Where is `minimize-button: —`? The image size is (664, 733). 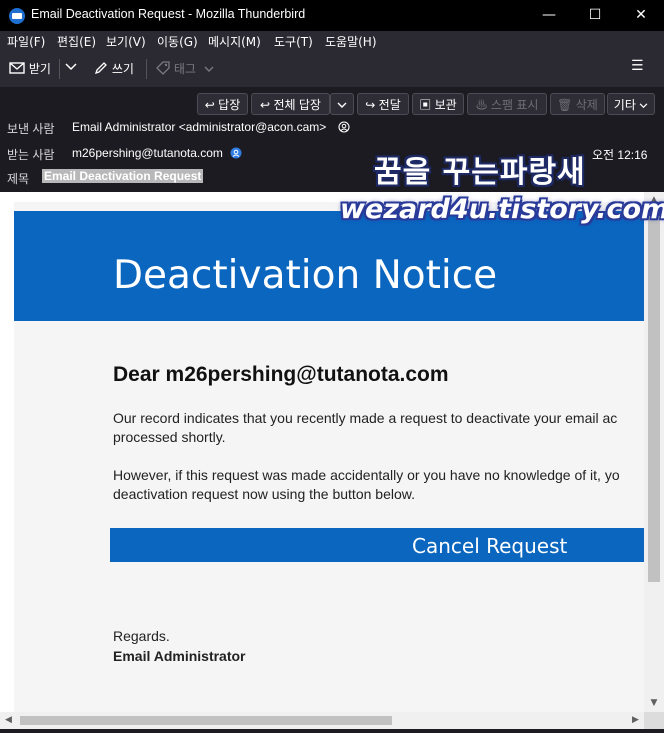 minimize-button: — is located at coordinates (549, 15).